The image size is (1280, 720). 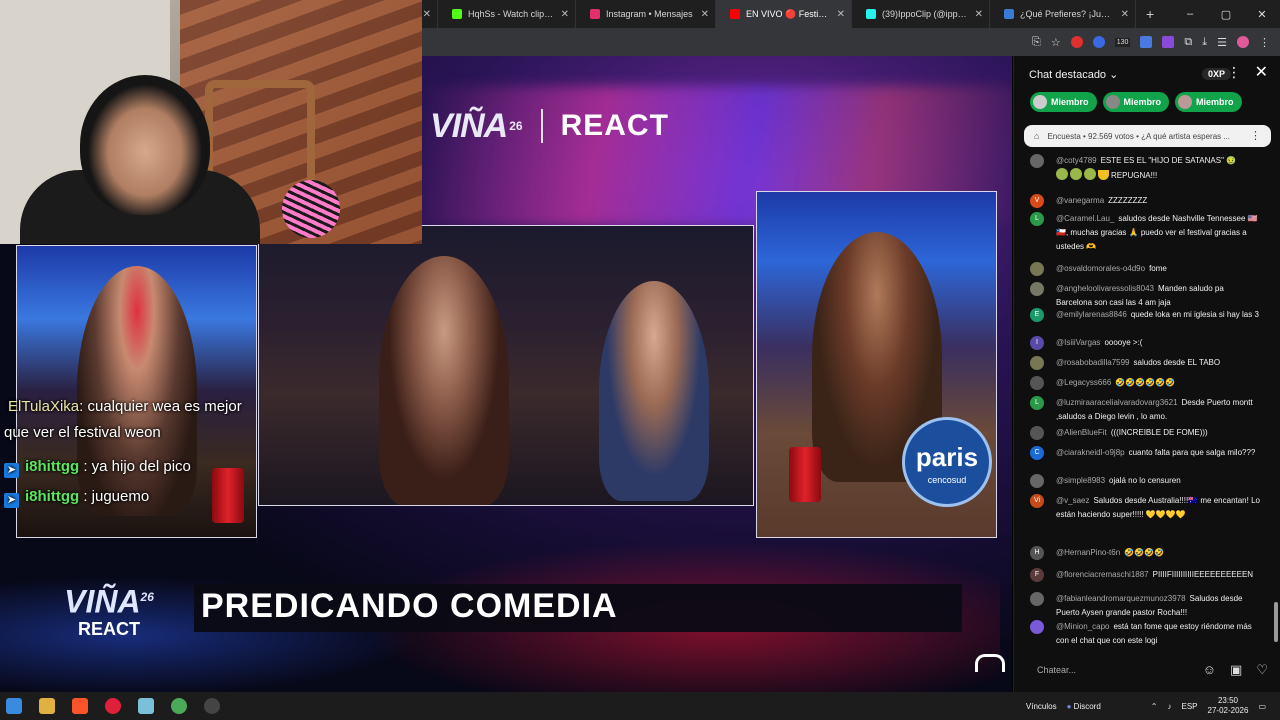 What do you see at coordinates (1084, 706) in the screenshot?
I see `discord-tray-item: ● Discord` at bounding box center [1084, 706].